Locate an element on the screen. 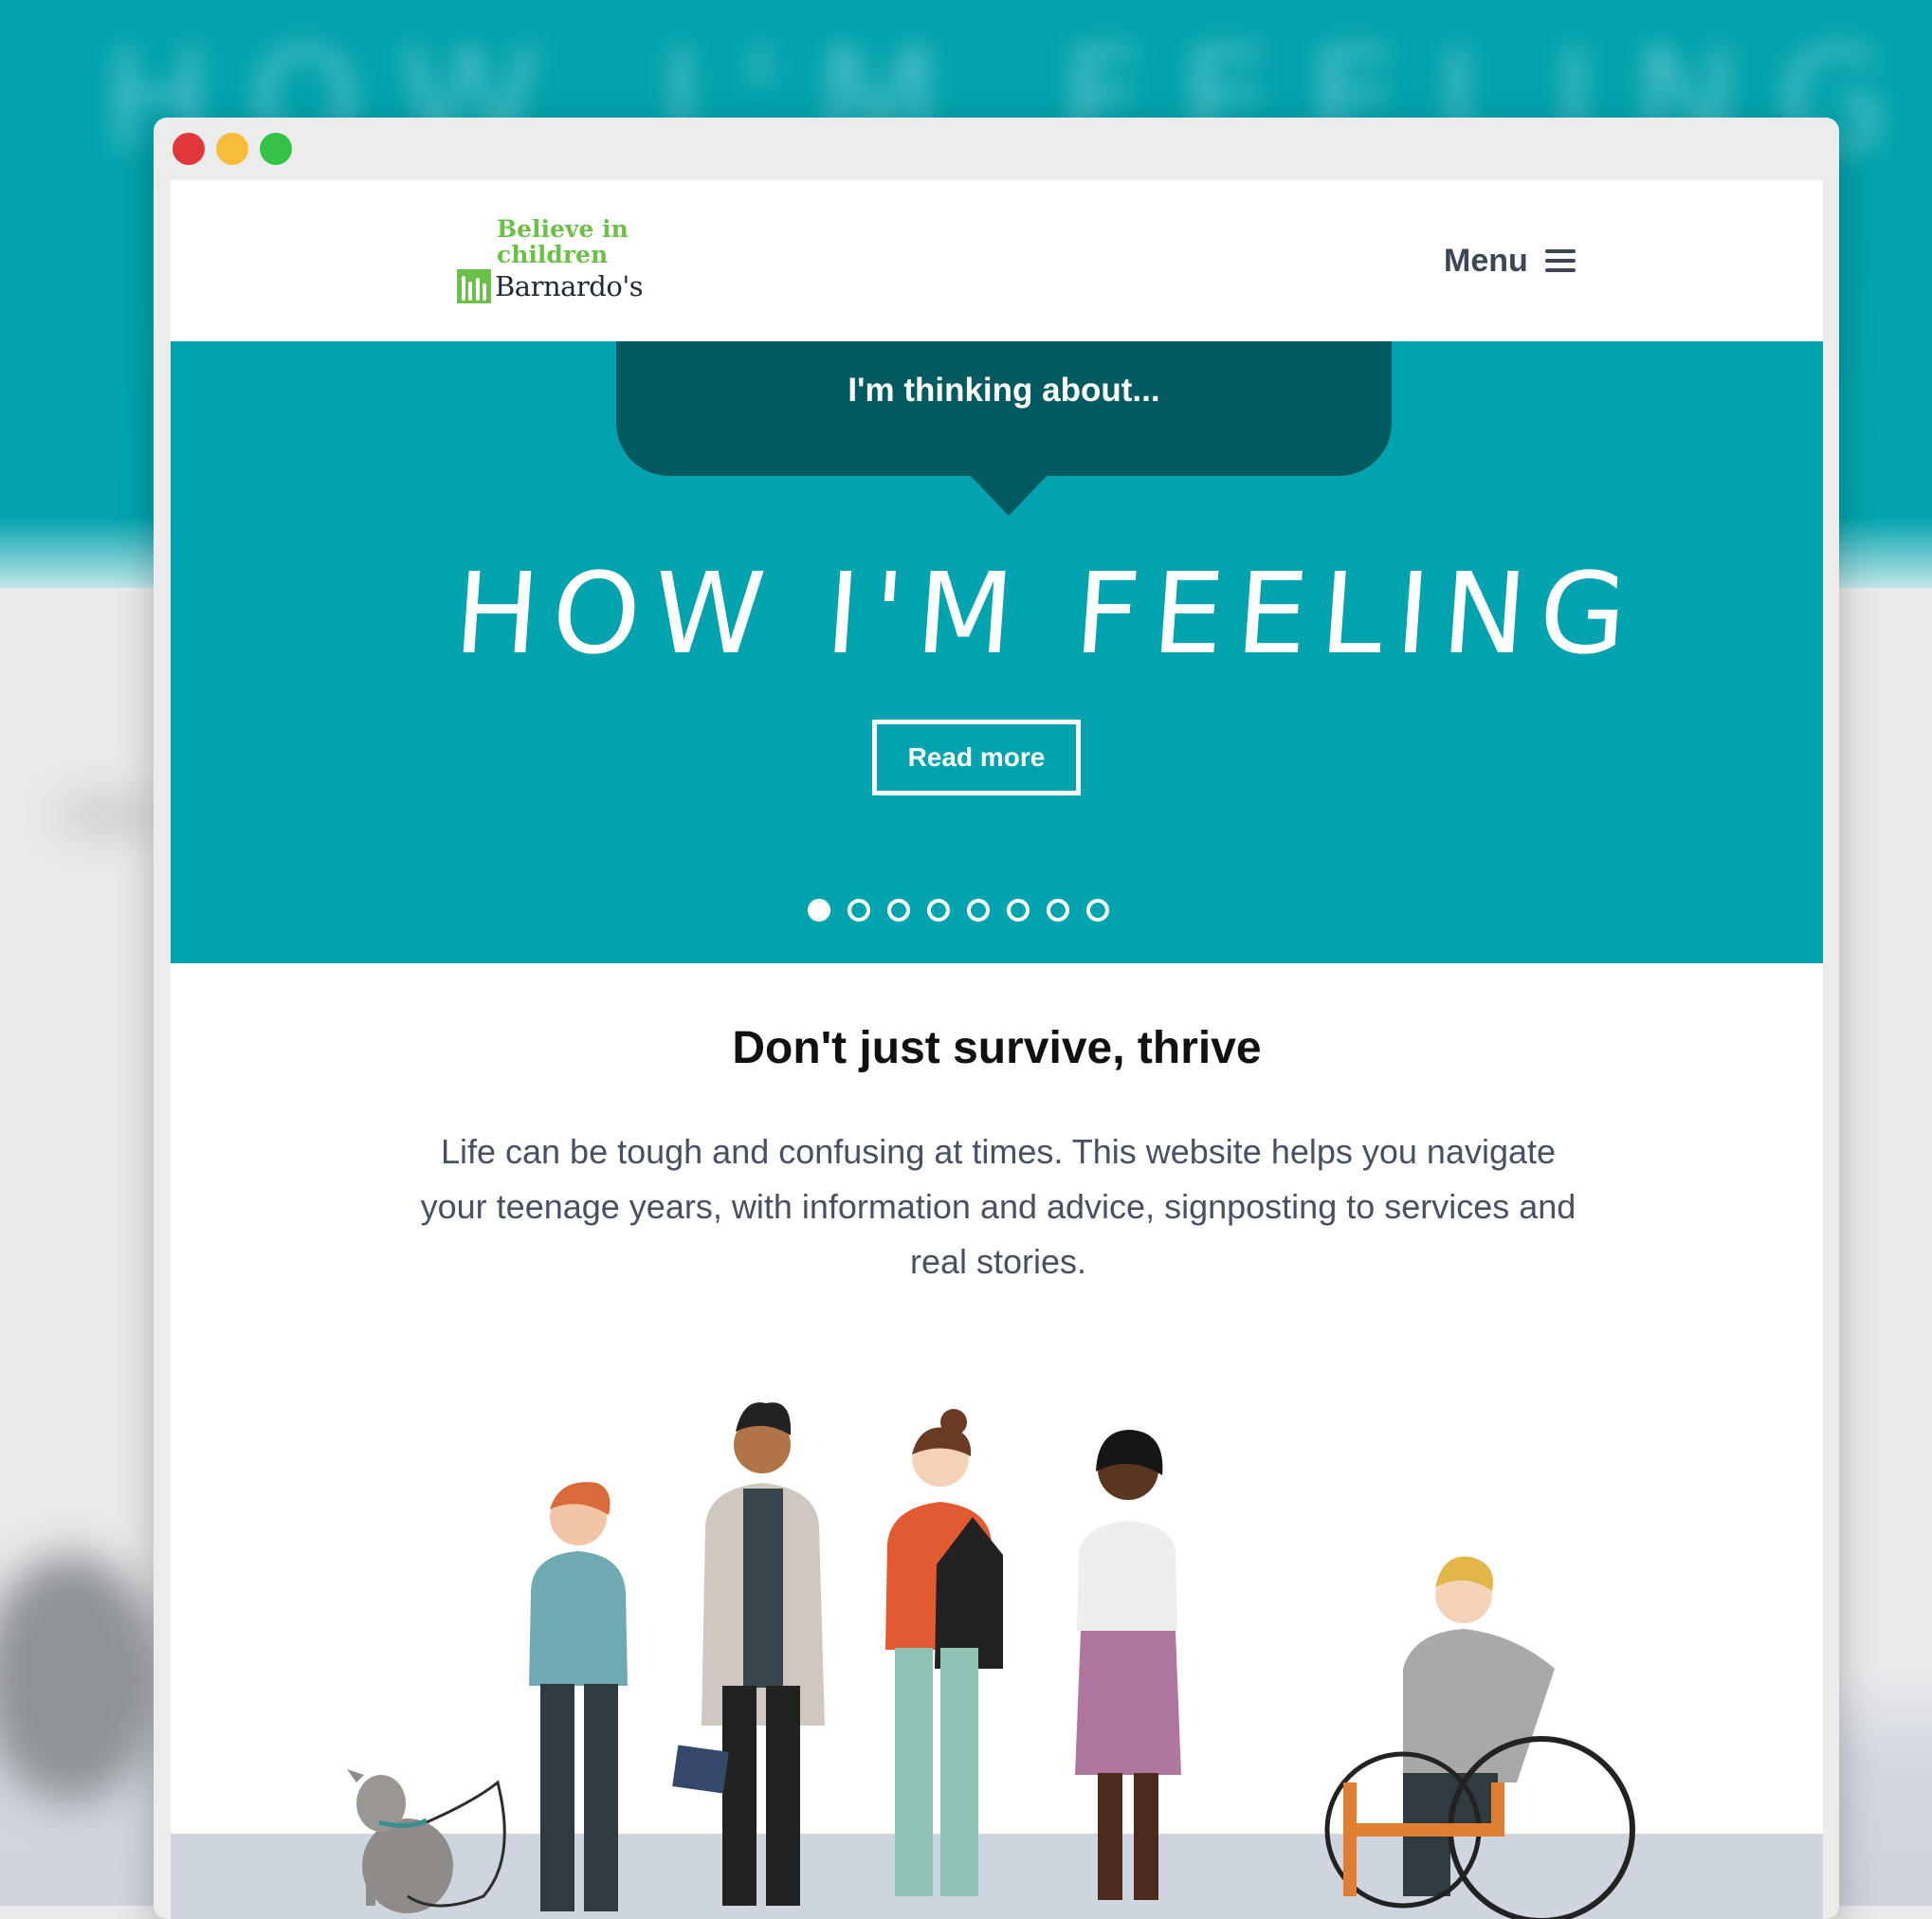  hamburger-icon is located at coordinates (1560, 261).